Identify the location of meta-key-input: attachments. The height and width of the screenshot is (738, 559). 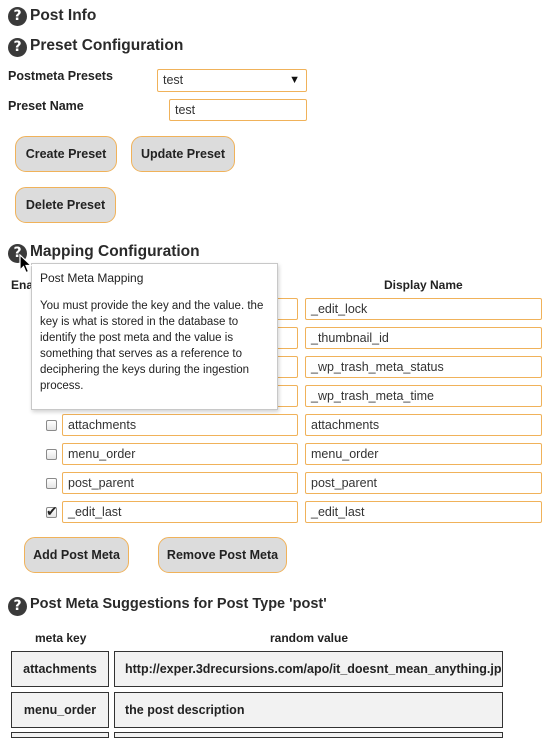
(180, 425).